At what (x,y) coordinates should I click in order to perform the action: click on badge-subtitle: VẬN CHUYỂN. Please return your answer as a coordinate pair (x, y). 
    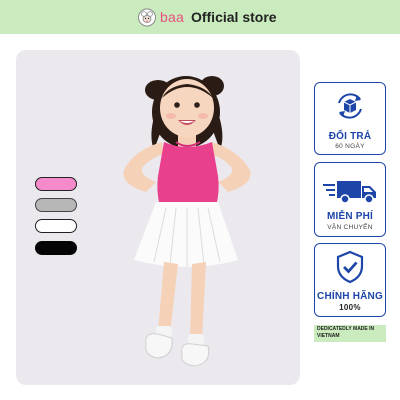
    Looking at the image, I should click on (350, 227).